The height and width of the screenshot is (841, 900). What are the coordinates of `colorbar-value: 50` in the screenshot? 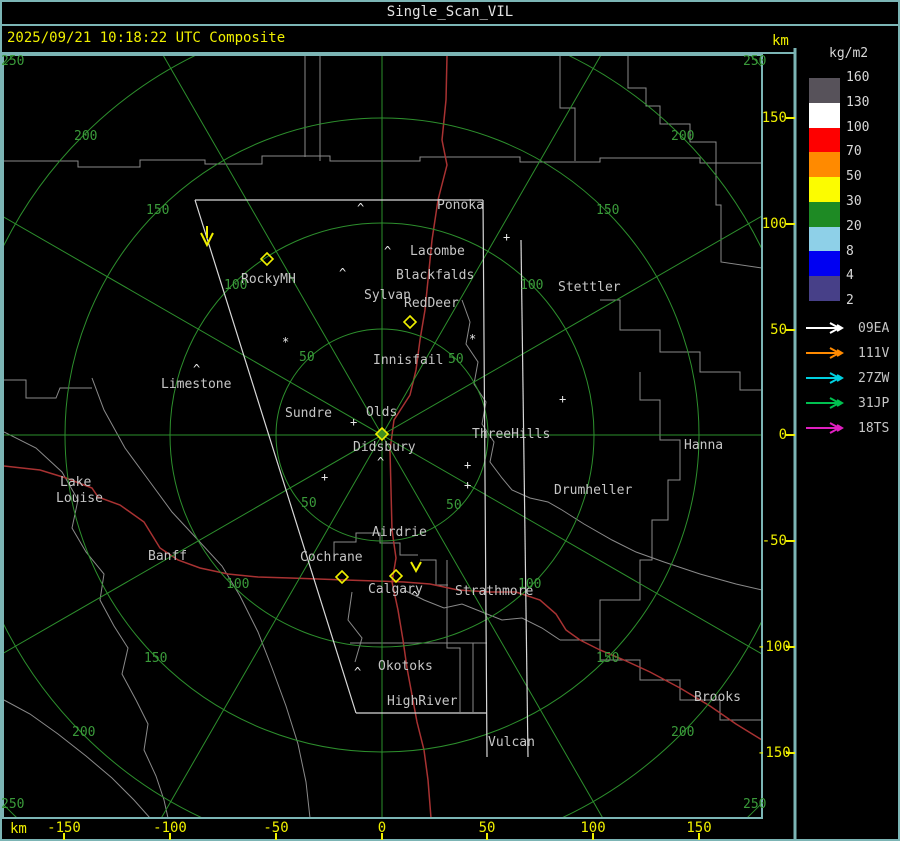 It's located at (854, 177).